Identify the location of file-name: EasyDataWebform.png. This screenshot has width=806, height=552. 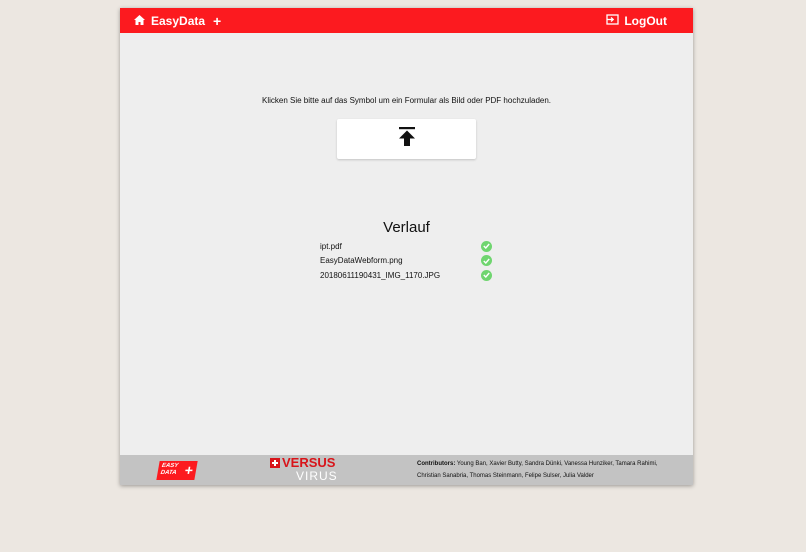
(361, 261).